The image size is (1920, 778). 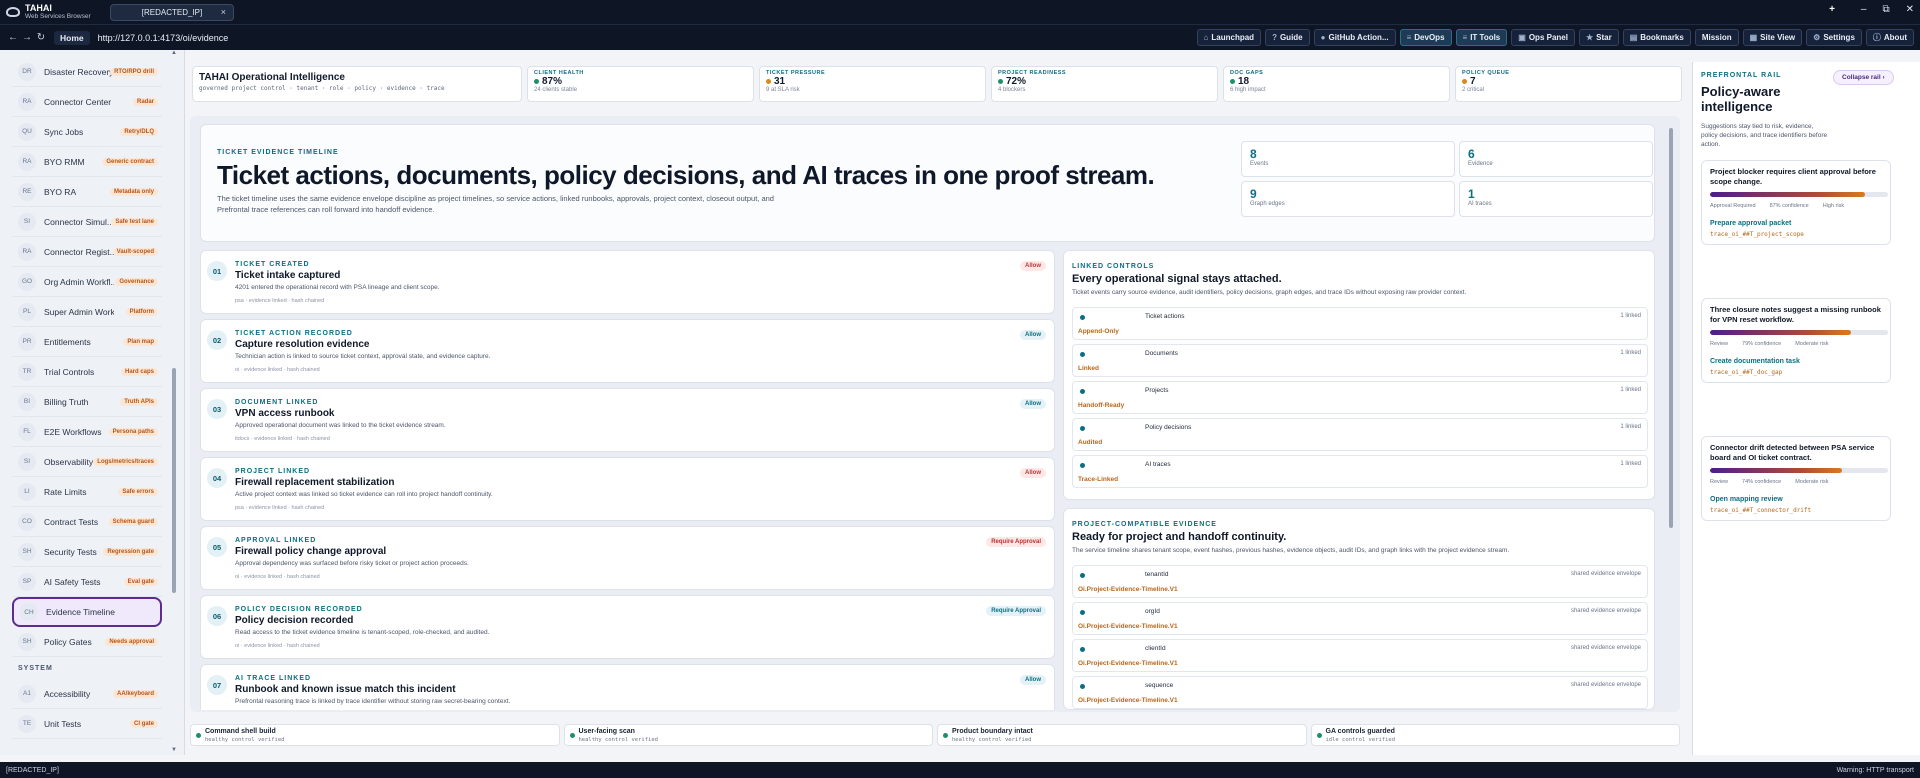 What do you see at coordinates (87, 102) in the screenshot?
I see `sidebar-item-connector-center: RA Connector Center Radar` at bounding box center [87, 102].